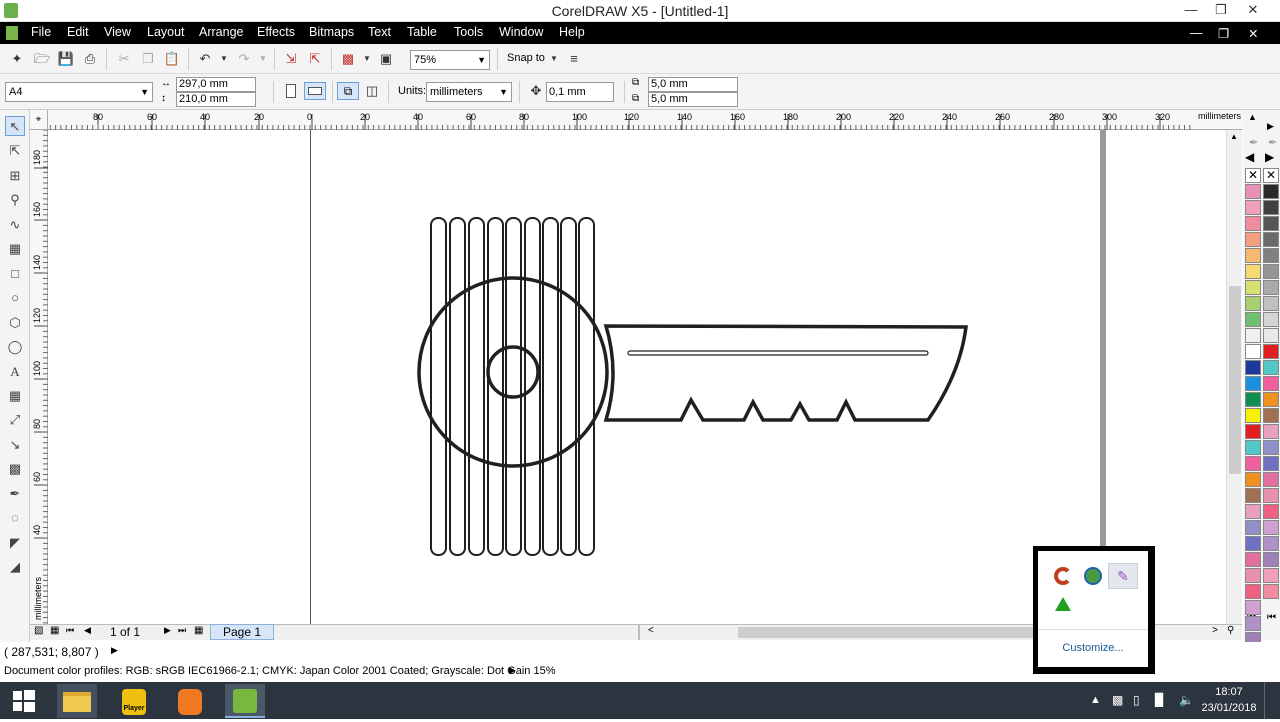  Describe the element at coordinates (15, 518) in the screenshot. I see `outline-tool-icon: ◌` at that location.